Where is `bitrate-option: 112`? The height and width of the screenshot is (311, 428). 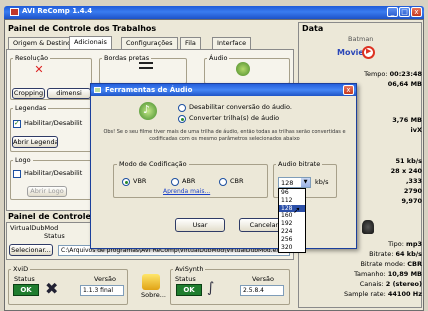
bitrate-option: 112 is located at coordinates (292, 201).